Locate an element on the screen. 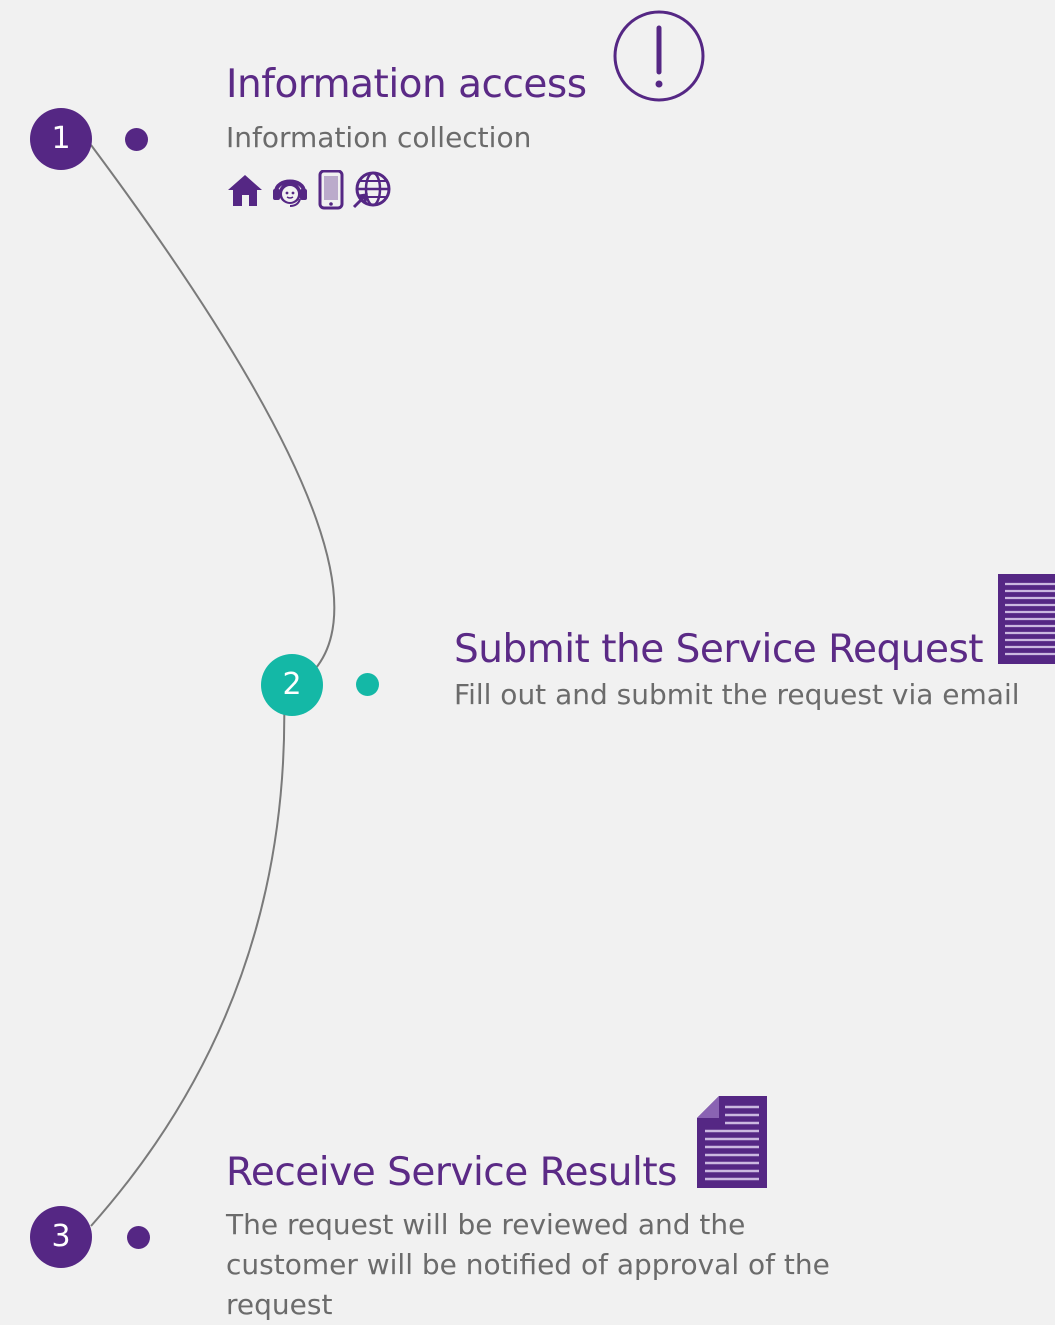  step-3-number: 3 is located at coordinates (61, 1236).